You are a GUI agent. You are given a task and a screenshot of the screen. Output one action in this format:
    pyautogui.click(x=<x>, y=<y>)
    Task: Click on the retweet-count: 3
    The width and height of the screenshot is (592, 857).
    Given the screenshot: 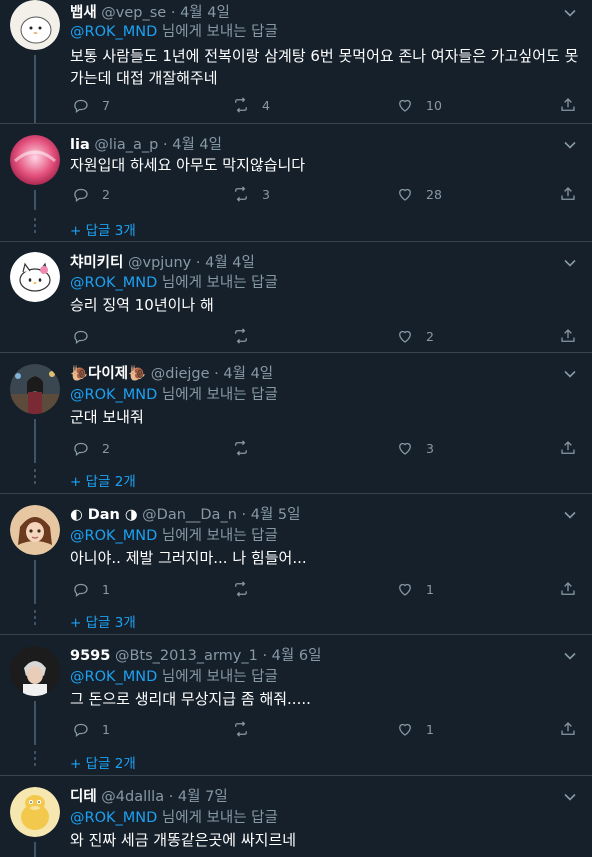 What is the action you would take?
    pyautogui.click(x=266, y=194)
    